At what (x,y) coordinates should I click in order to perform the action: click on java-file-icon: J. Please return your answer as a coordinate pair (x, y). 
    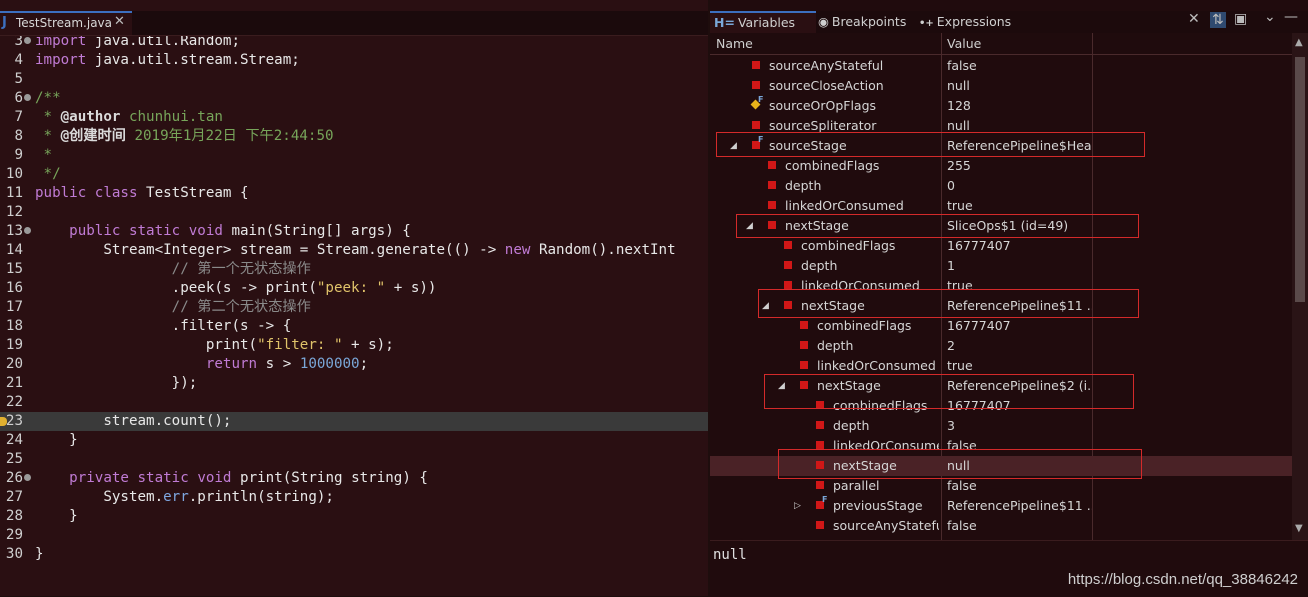
    Looking at the image, I should click on (4, 22).